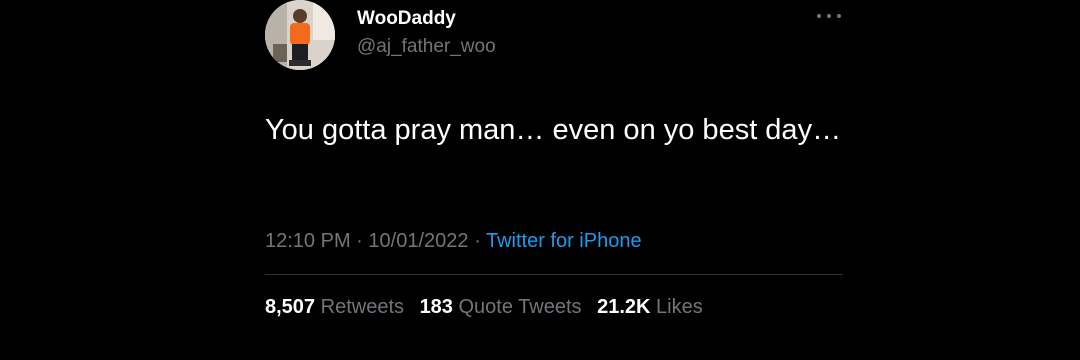 The width and height of the screenshot is (1080, 360). What do you see at coordinates (624, 307) in the screenshot?
I see `likes-count: 21.2K` at bounding box center [624, 307].